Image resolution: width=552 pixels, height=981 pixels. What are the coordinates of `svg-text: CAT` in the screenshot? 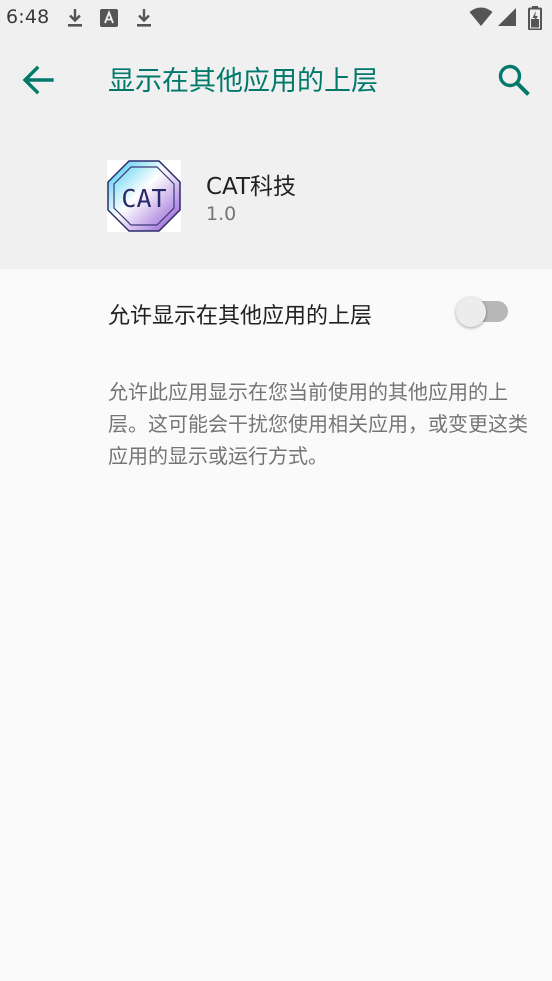 It's located at (143, 198).